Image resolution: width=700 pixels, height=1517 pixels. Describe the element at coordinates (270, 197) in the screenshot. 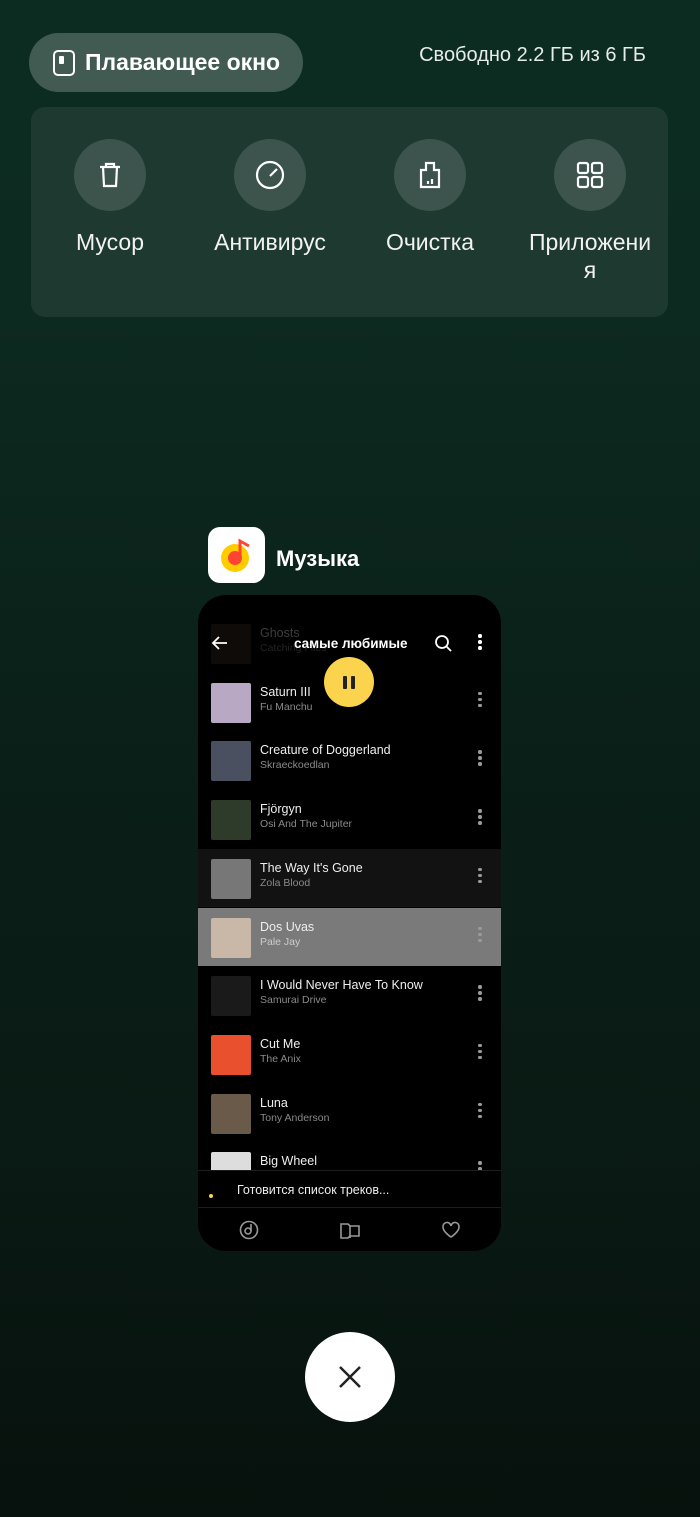

I see `tool-antivirus: Антивирус` at that location.